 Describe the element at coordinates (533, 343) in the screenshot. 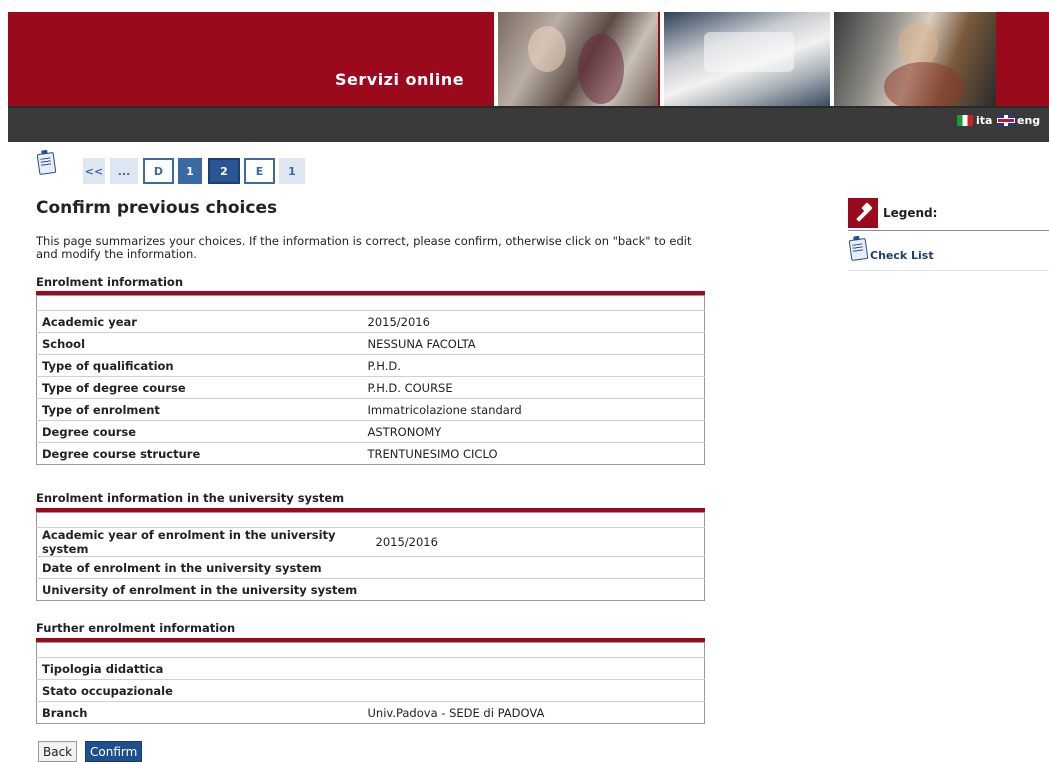

I see `row-value: NESSUNA FACOLTA` at that location.